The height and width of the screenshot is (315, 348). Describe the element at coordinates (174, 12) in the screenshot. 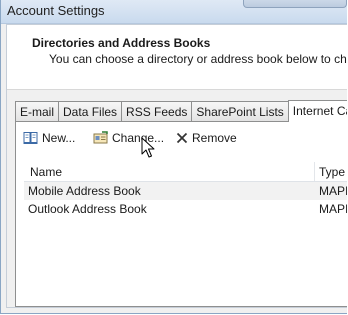

I see `title-bar: Account Settings` at that location.